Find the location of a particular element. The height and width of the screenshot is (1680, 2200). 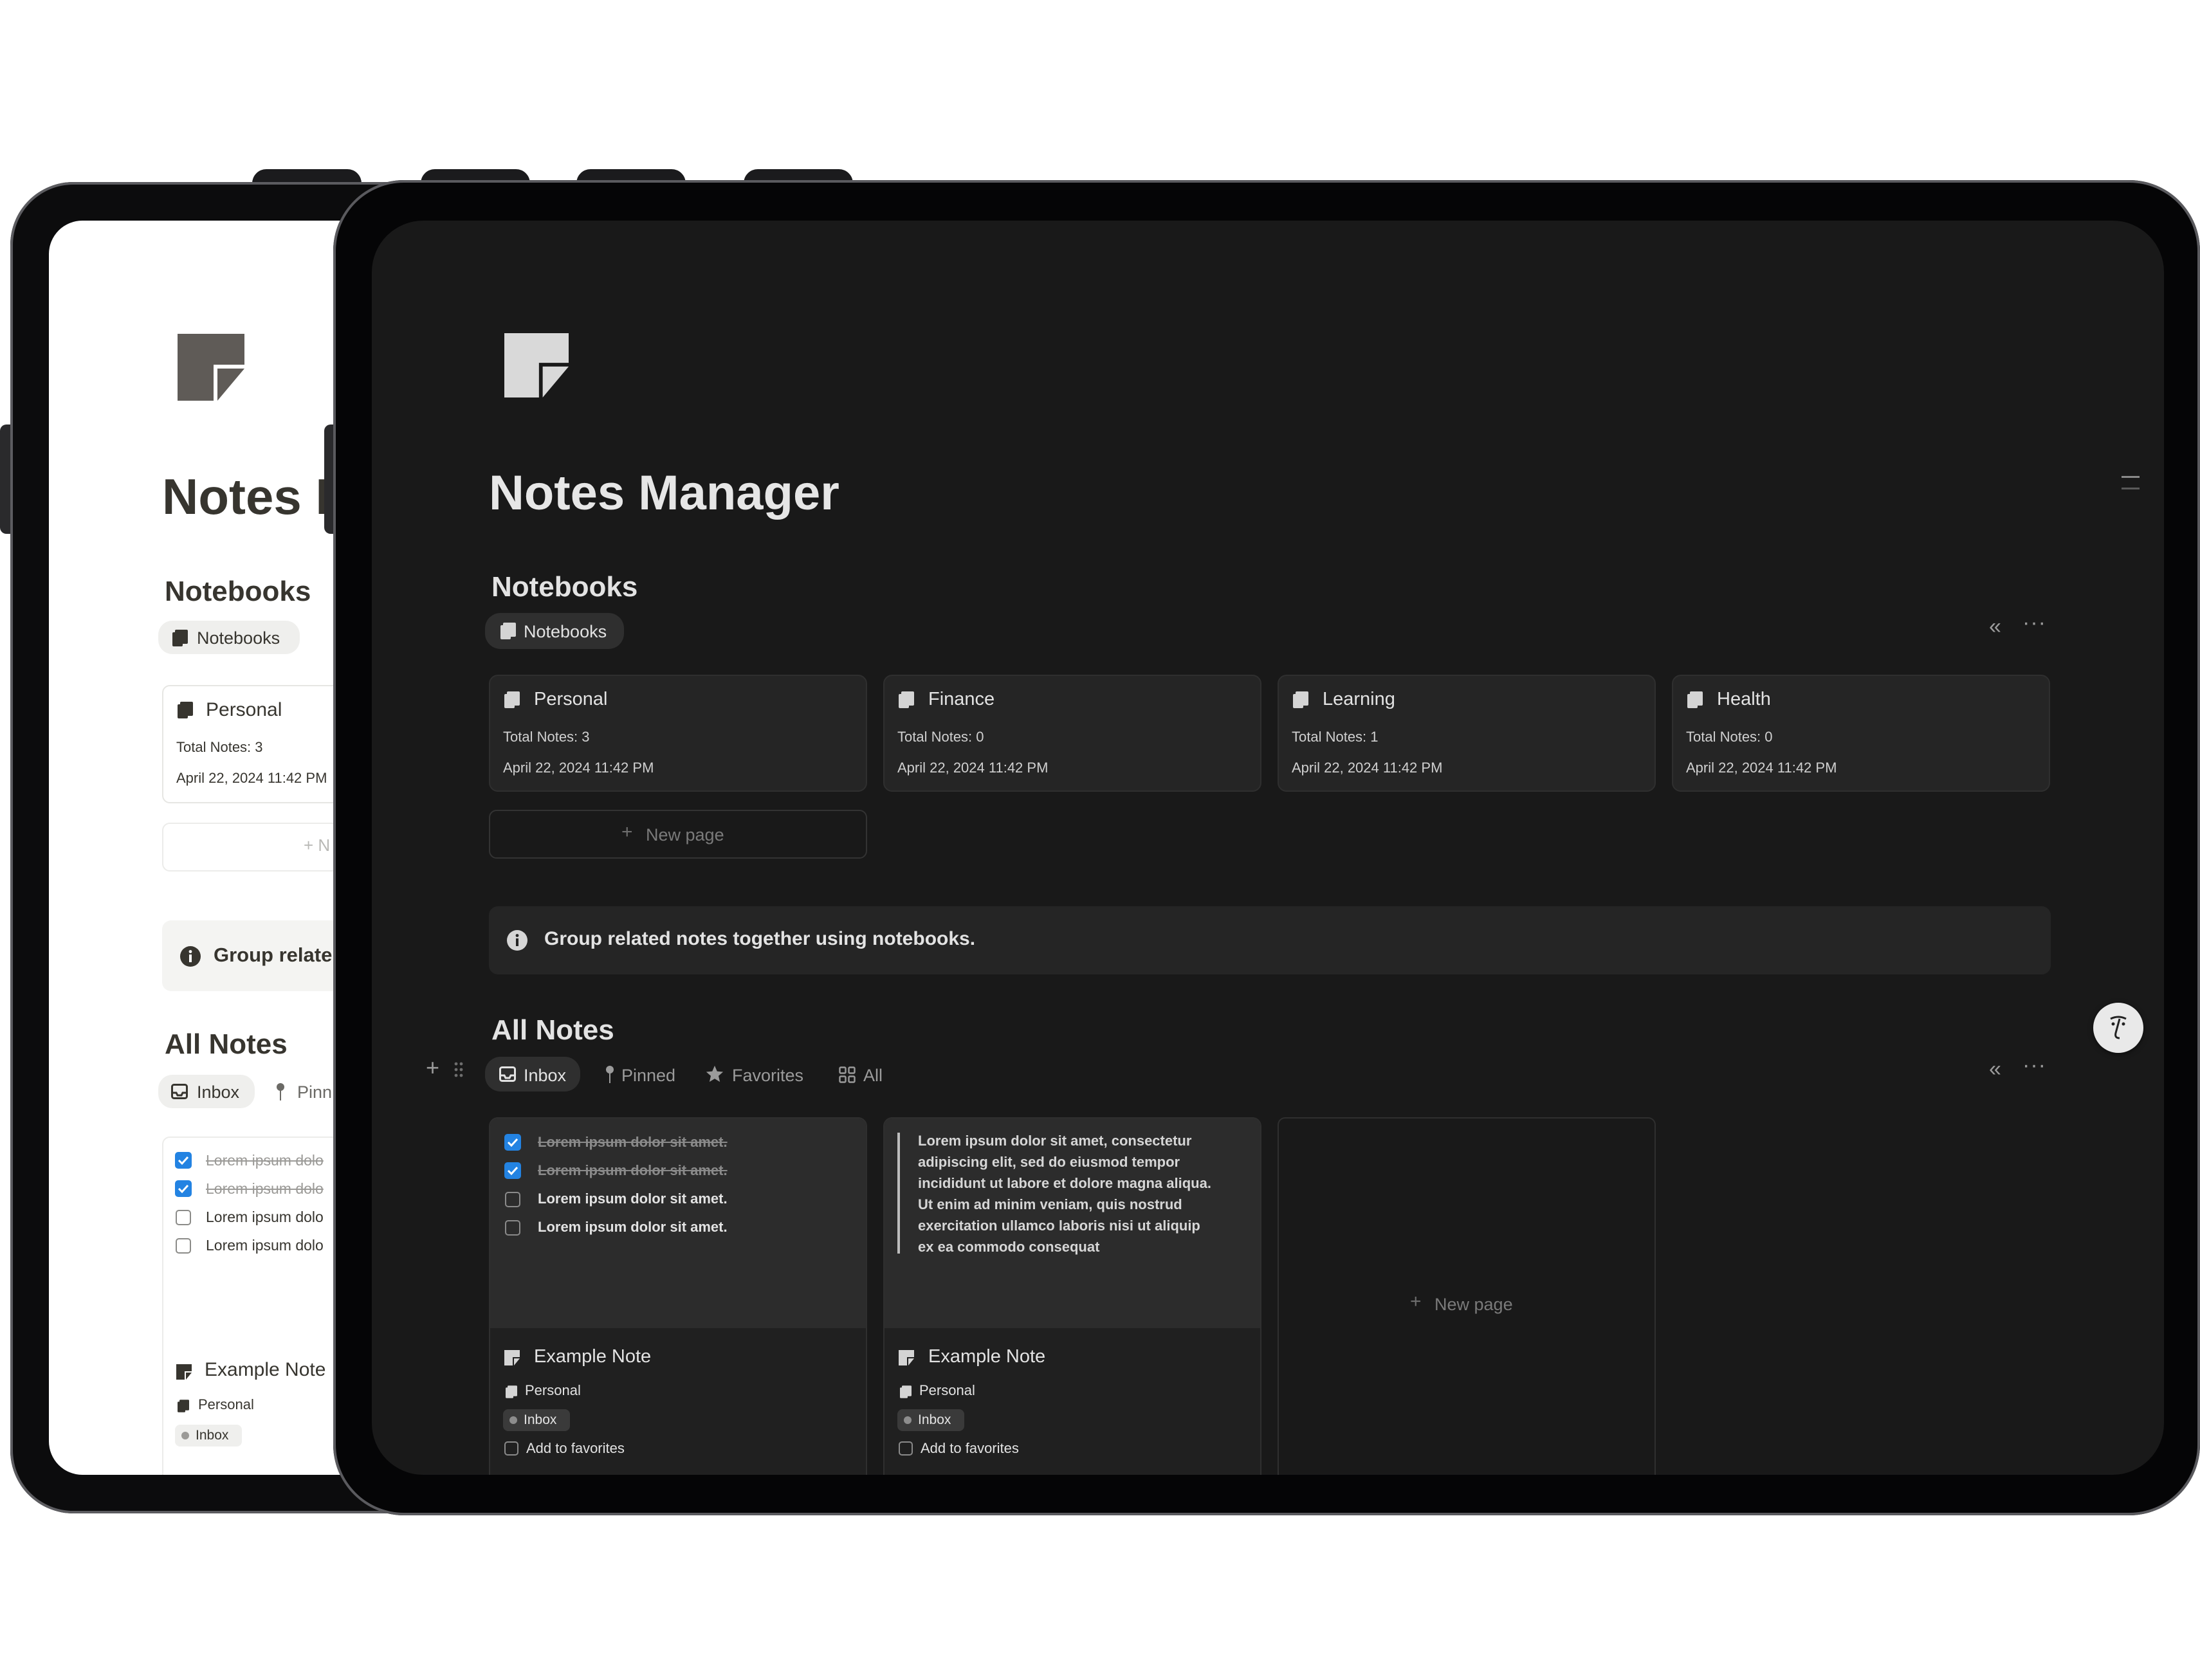

assistant-button is located at coordinates (2118, 1028).